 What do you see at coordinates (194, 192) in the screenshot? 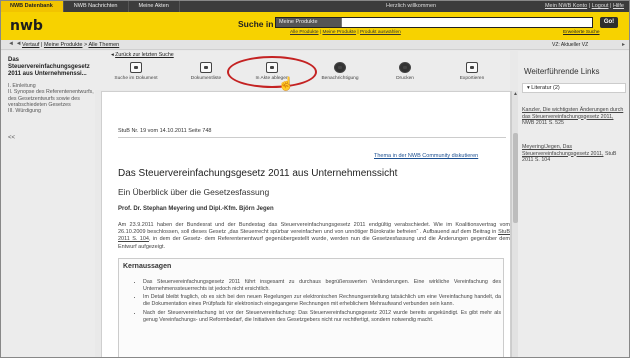
I see `document-subtitle: Ein Überblick über die Gesetzesfassung` at bounding box center [194, 192].